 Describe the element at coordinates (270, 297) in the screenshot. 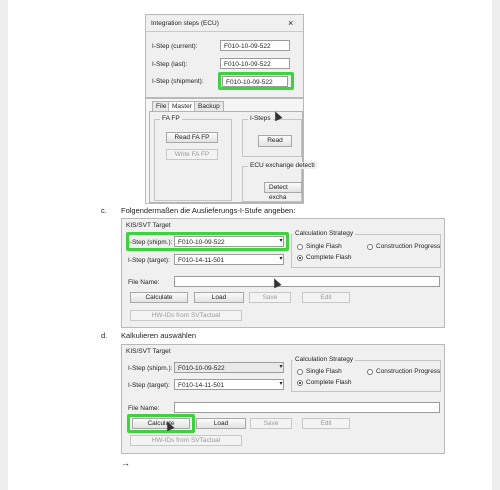

I see `save-button-c: Save` at that location.